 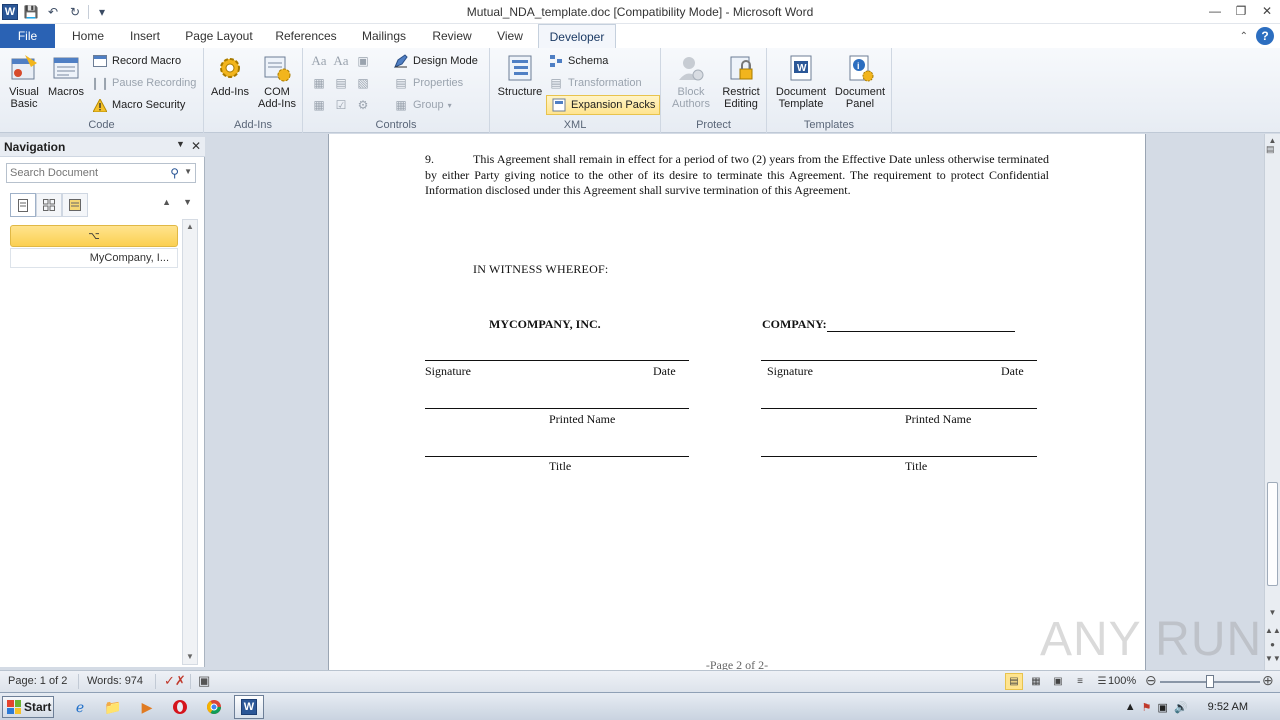 I want to click on search-dropdown-icon: ▼, so click(x=188, y=171).